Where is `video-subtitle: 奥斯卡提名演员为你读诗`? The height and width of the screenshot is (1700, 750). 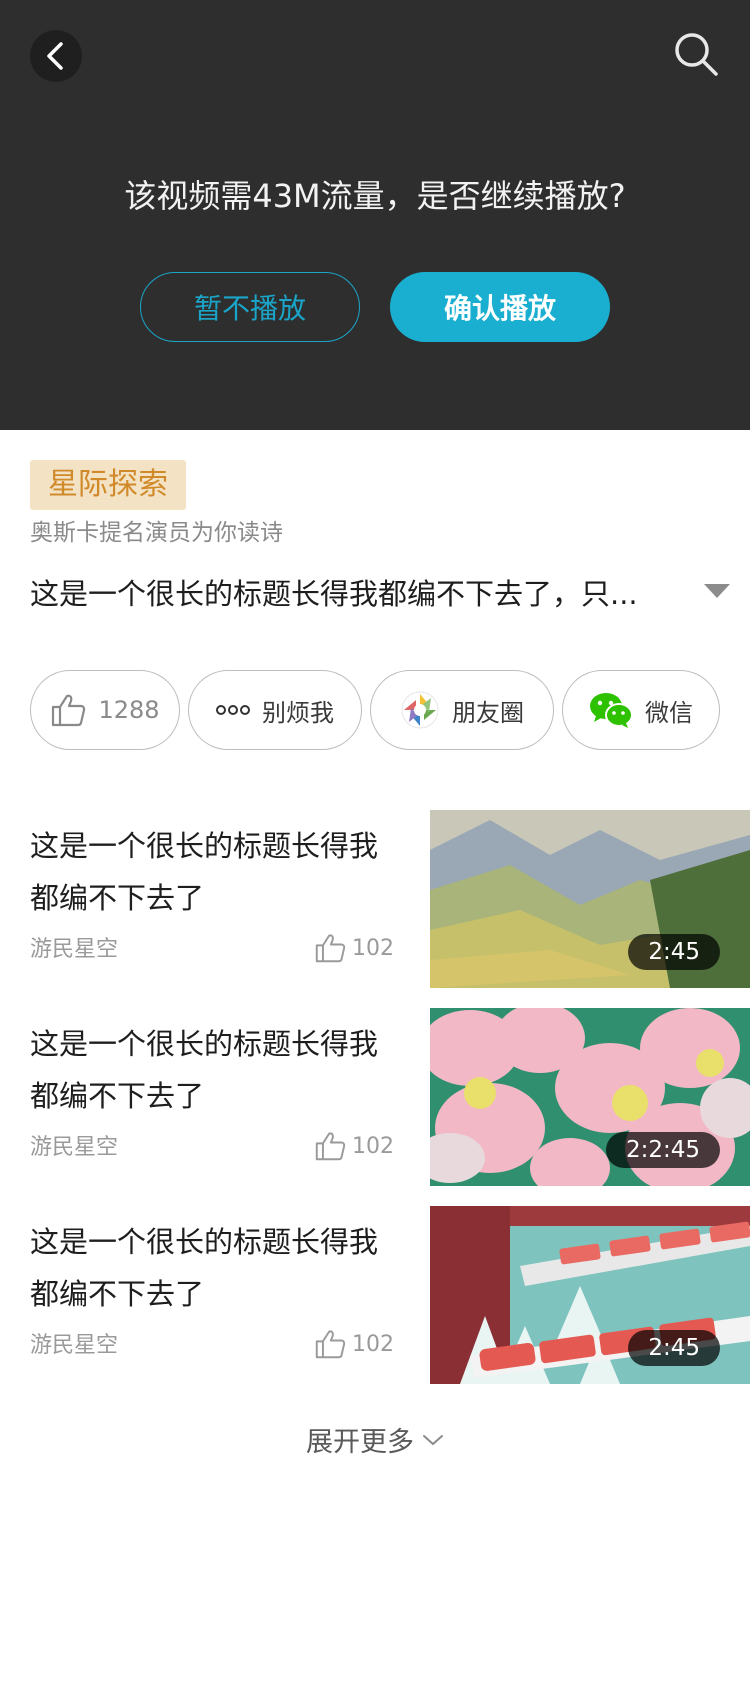
video-subtitle: 奥斯卡提名演员为你读诗 is located at coordinates (156, 533).